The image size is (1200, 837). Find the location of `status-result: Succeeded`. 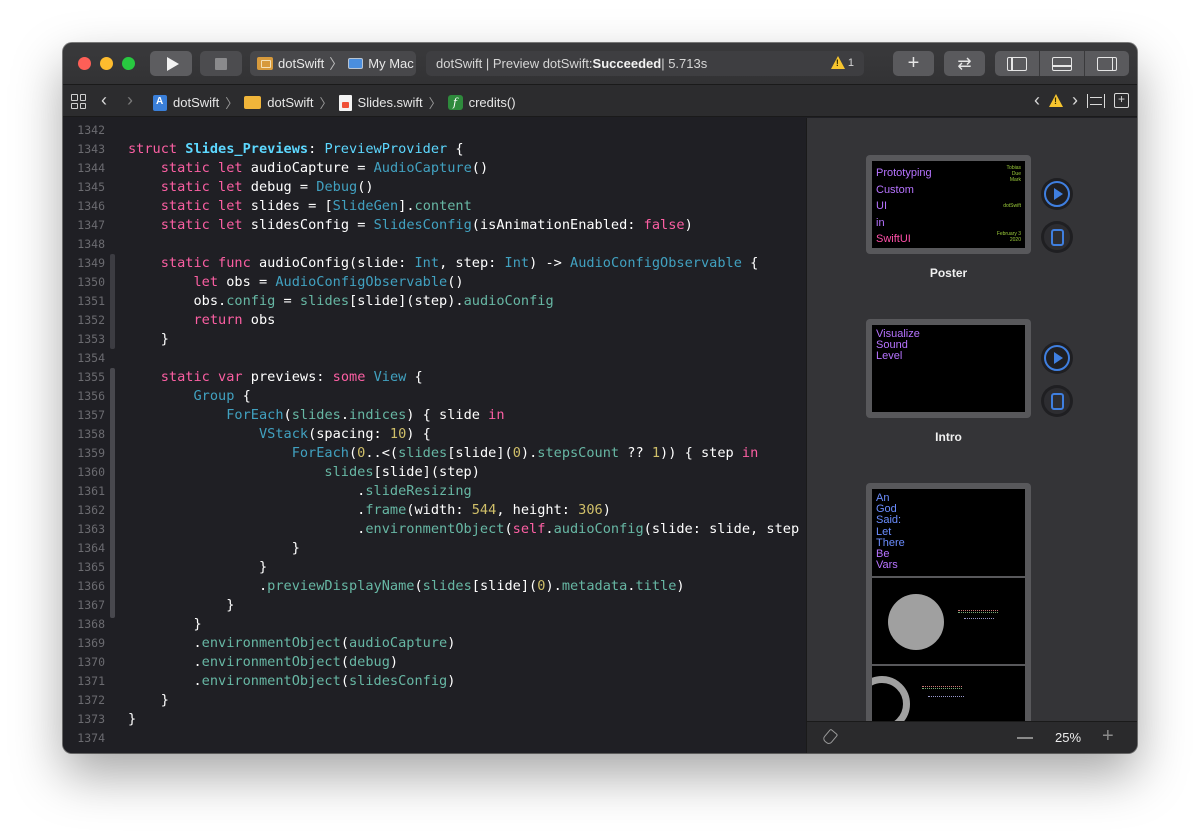

status-result: Succeeded is located at coordinates (627, 63).